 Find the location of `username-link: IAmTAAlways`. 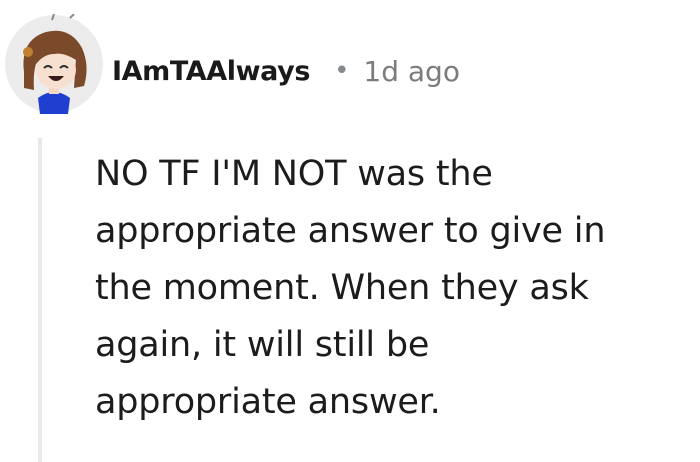

username-link: IAmTAAlways is located at coordinates (211, 71).